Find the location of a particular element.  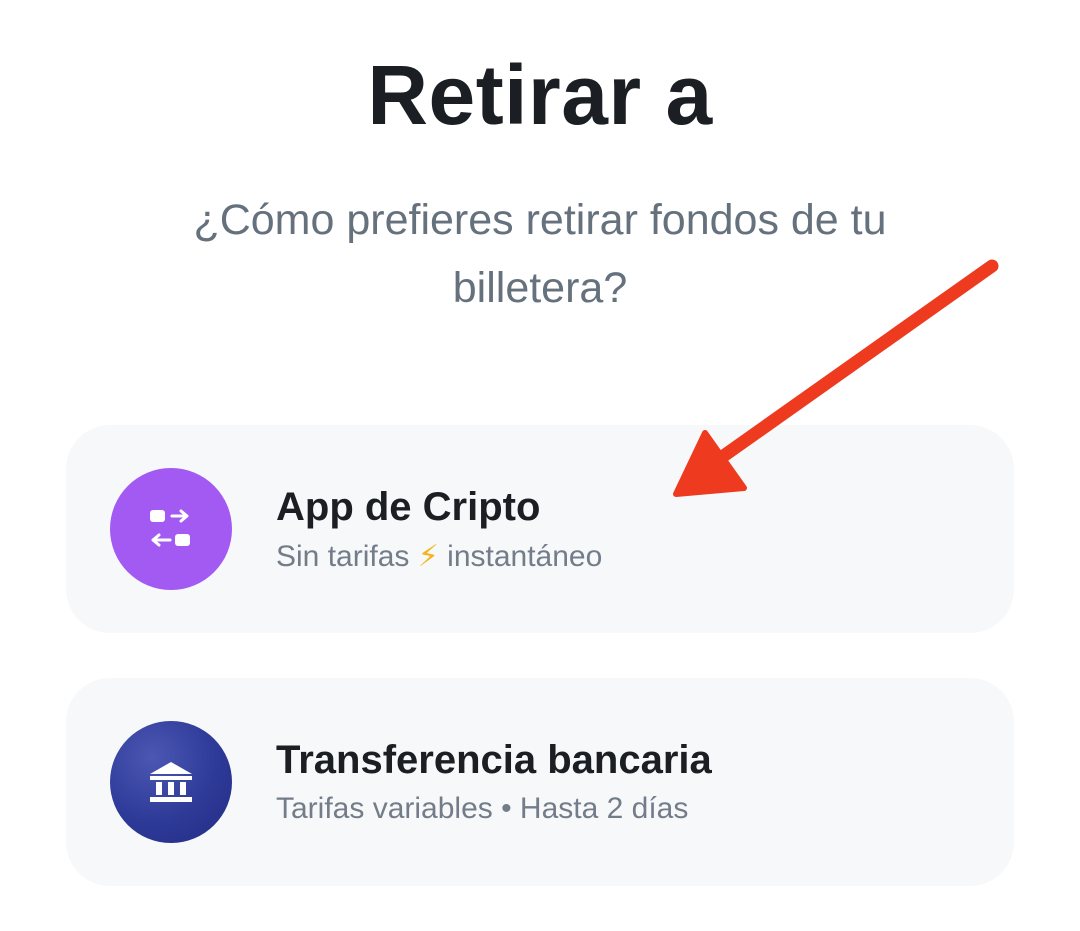

option-subtitle: Sin tarifas ⚡ instantáneo is located at coordinates (439, 556).